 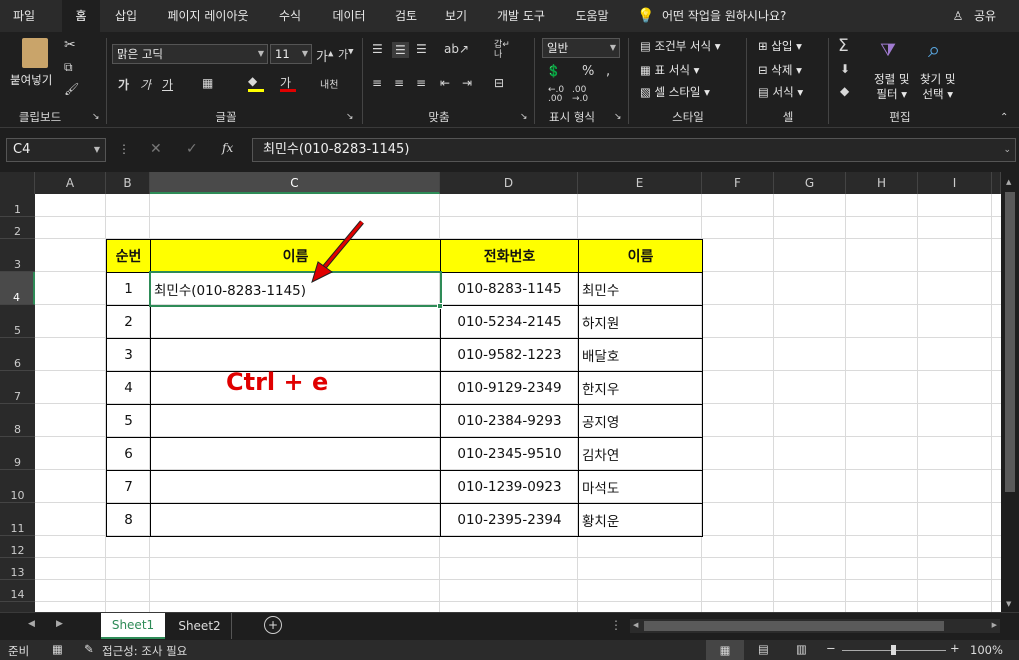 I want to click on add-sheet-icon: +, so click(x=273, y=625).